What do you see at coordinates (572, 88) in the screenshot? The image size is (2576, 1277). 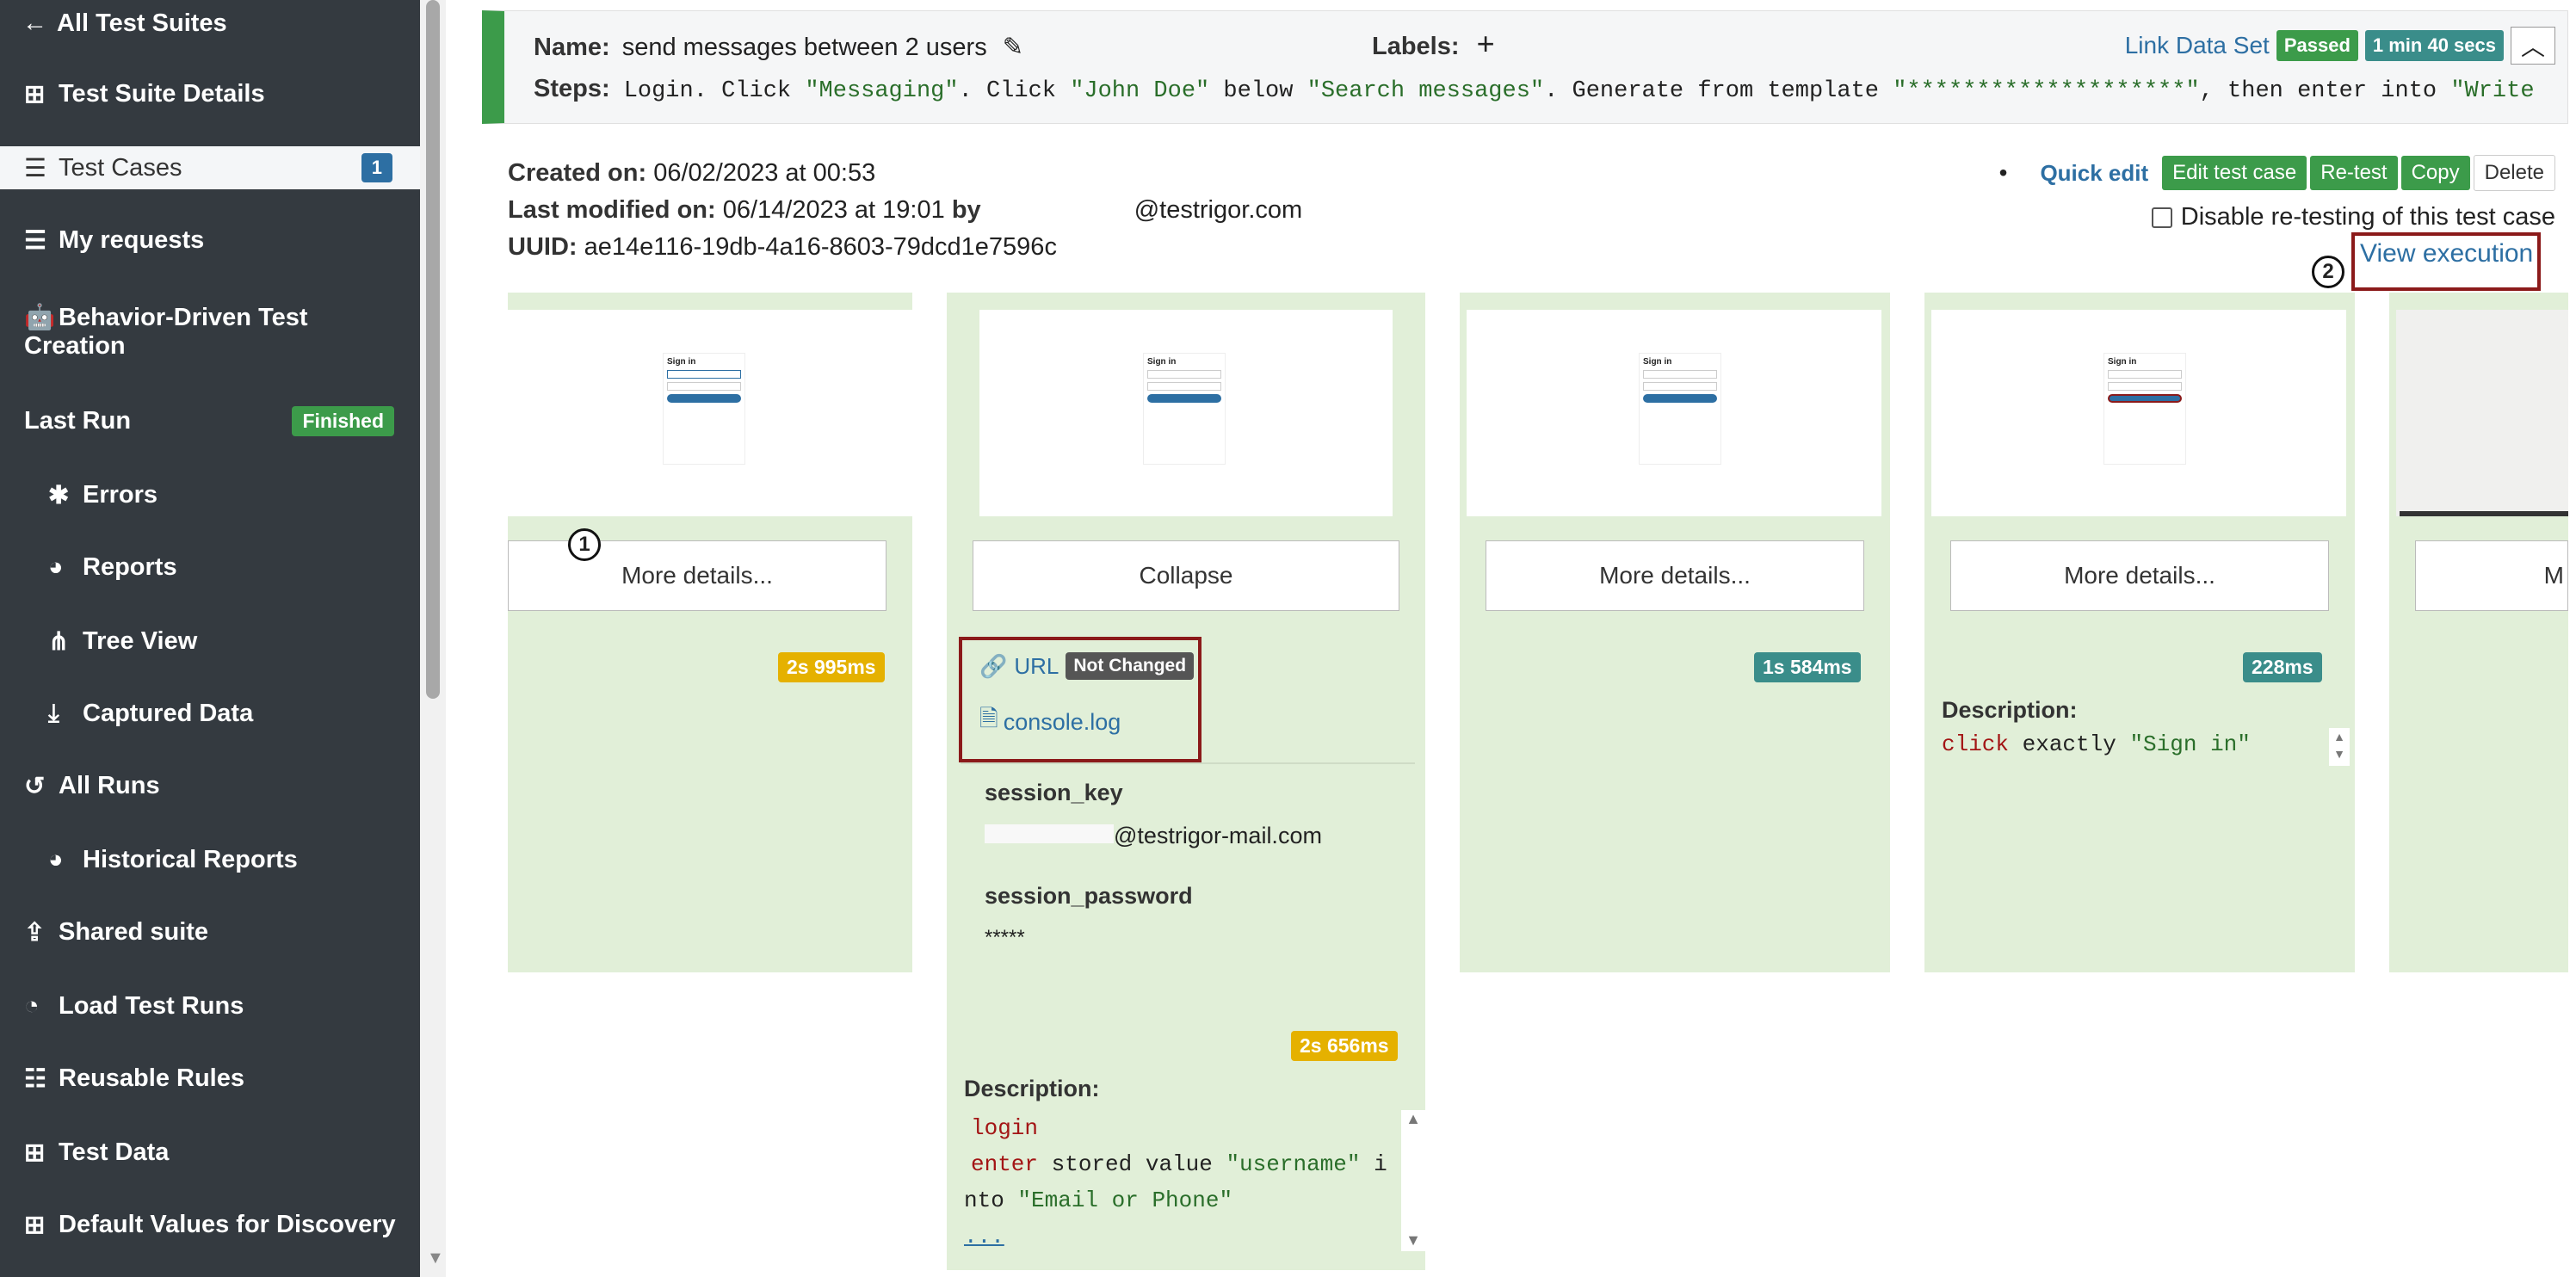 I see `steps-label: Steps:` at bounding box center [572, 88].